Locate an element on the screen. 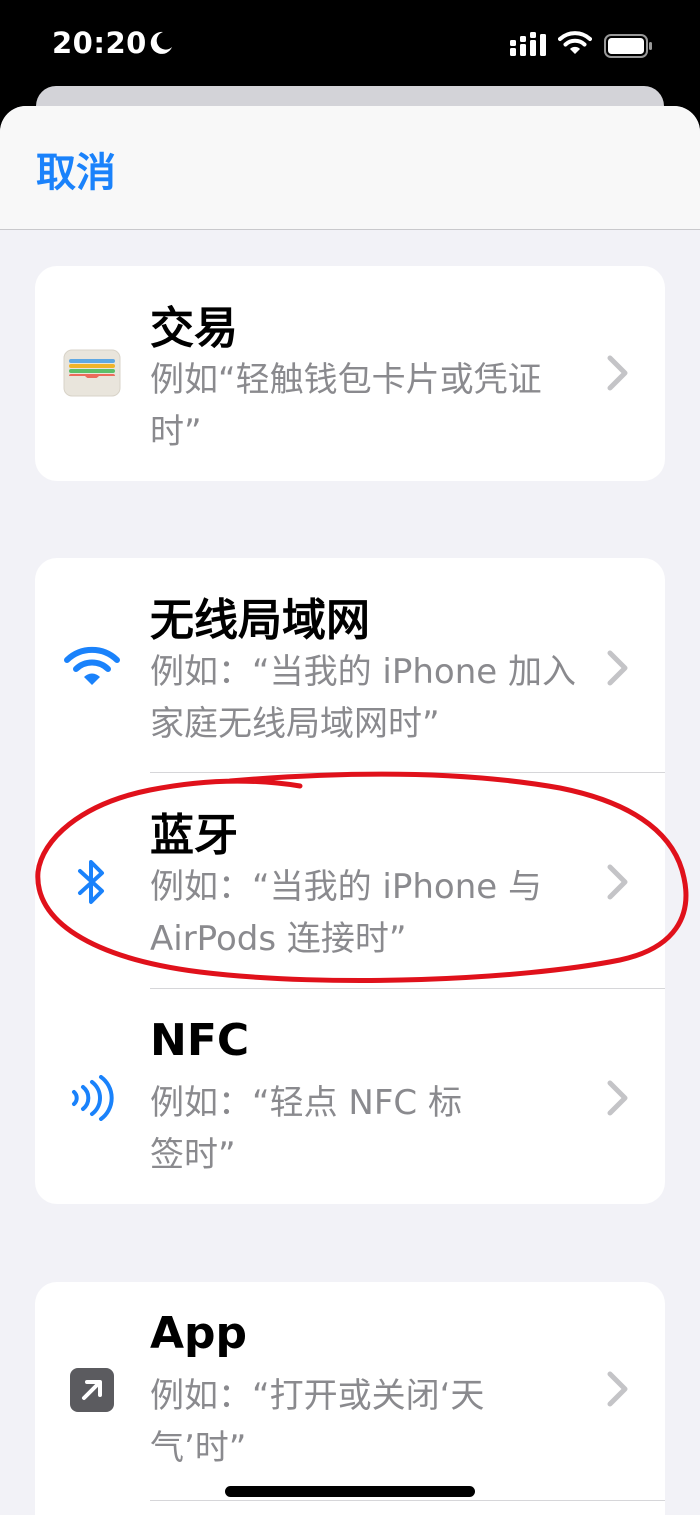 The height and width of the screenshot is (1515, 700). row-title: App is located at coordinates (199, 1333).